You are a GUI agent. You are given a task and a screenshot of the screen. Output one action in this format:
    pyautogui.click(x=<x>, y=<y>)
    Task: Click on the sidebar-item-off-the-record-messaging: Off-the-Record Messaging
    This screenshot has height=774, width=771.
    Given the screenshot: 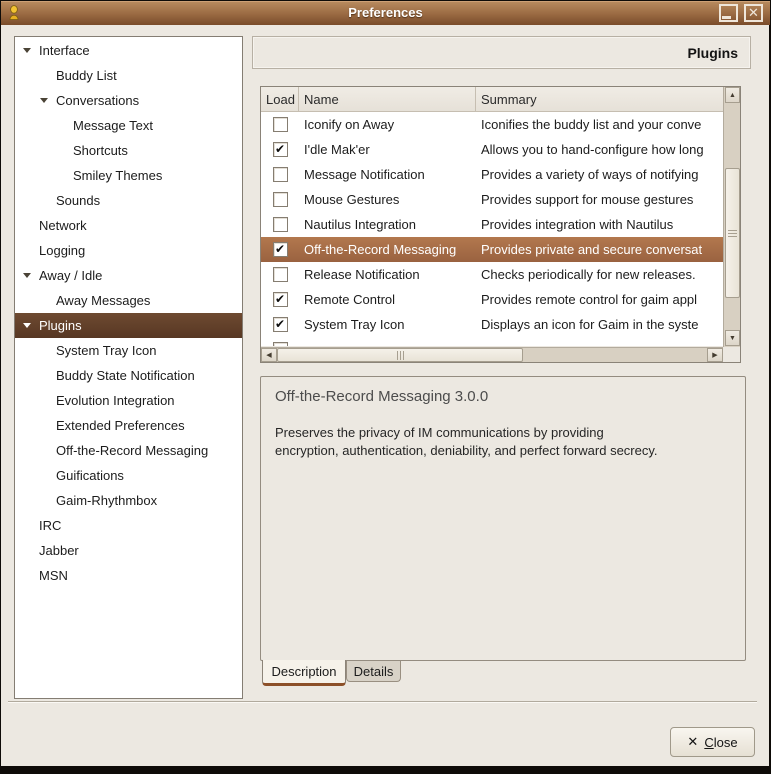 What is the action you would take?
    pyautogui.click(x=128, y=450)
    